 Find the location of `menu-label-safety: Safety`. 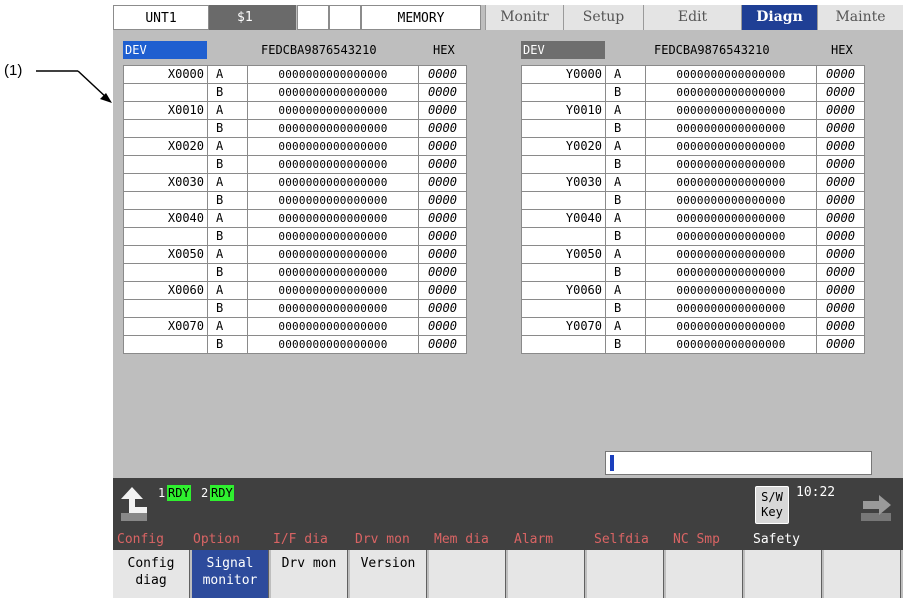

menu-label-safety: Safety is located at coordinates (776, 539).